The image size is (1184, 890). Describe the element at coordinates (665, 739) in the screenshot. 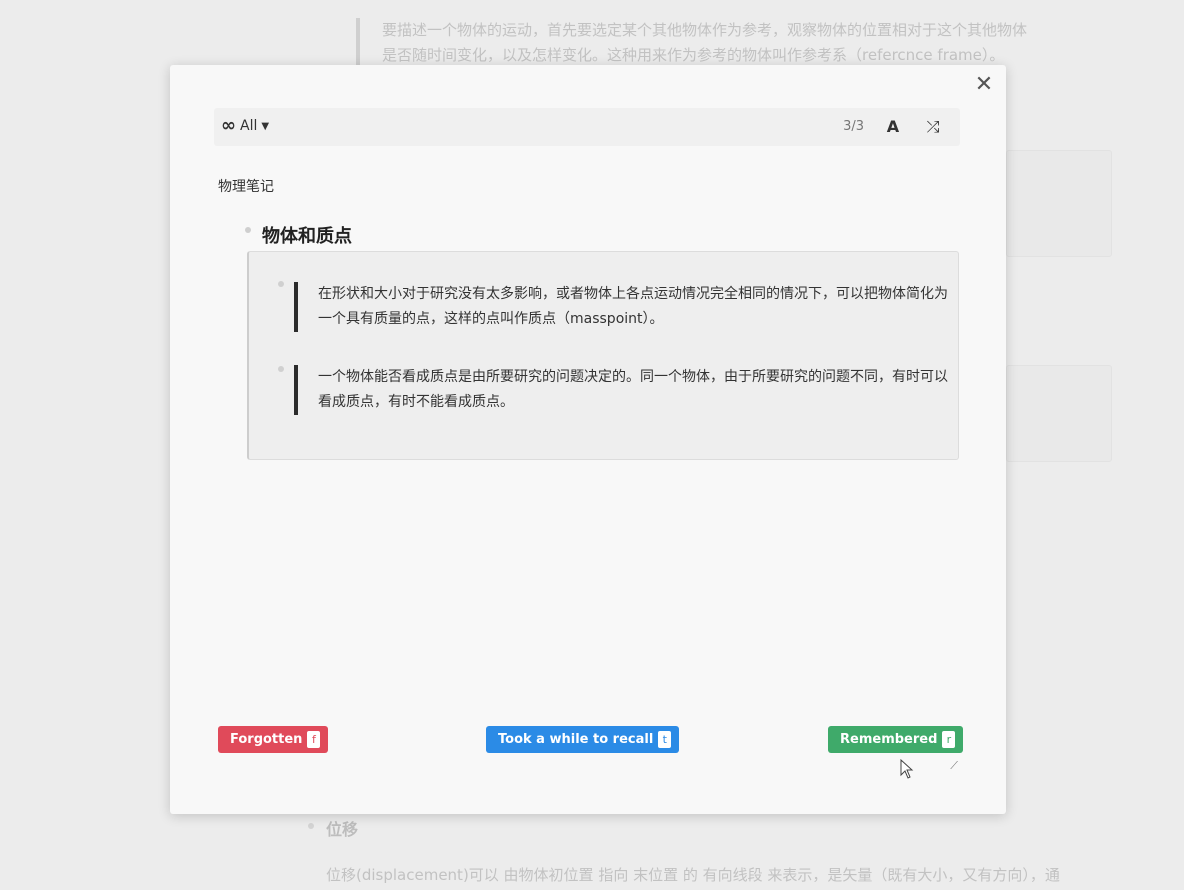

I see `shortcut-key: t` at that location.